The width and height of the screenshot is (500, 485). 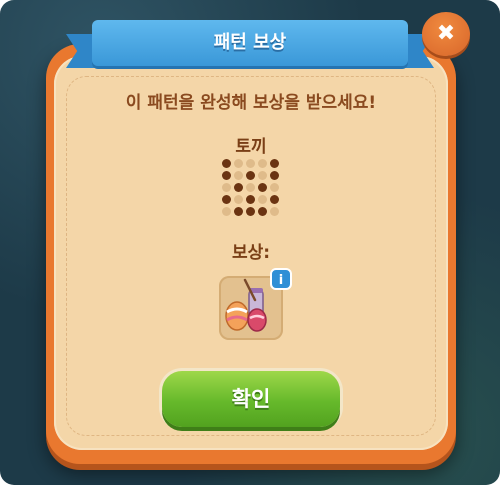 I want to click on instruction-message: 이 패턴을 완성해 보상을 받으세요!, so click(x=251, y=103).